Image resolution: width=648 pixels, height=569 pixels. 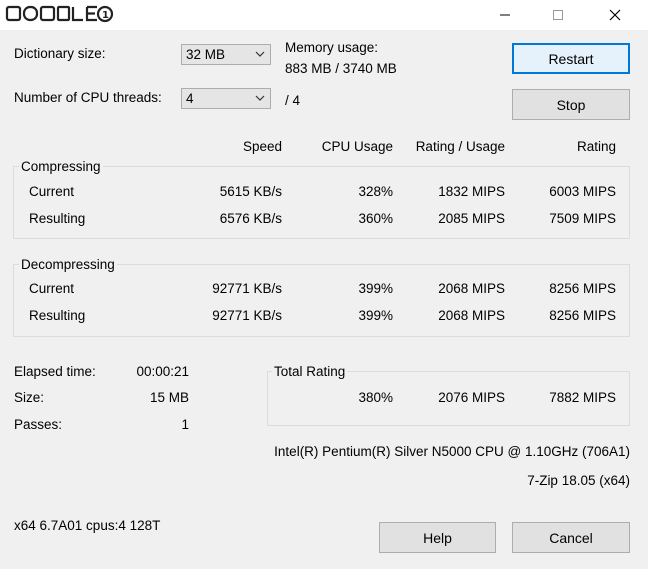 What do you see at coordinates (471, 218) in the screenshot?
I see `compressing-resulting-rating-usage: 2085 MIPS` at bounding box center [471, 218].